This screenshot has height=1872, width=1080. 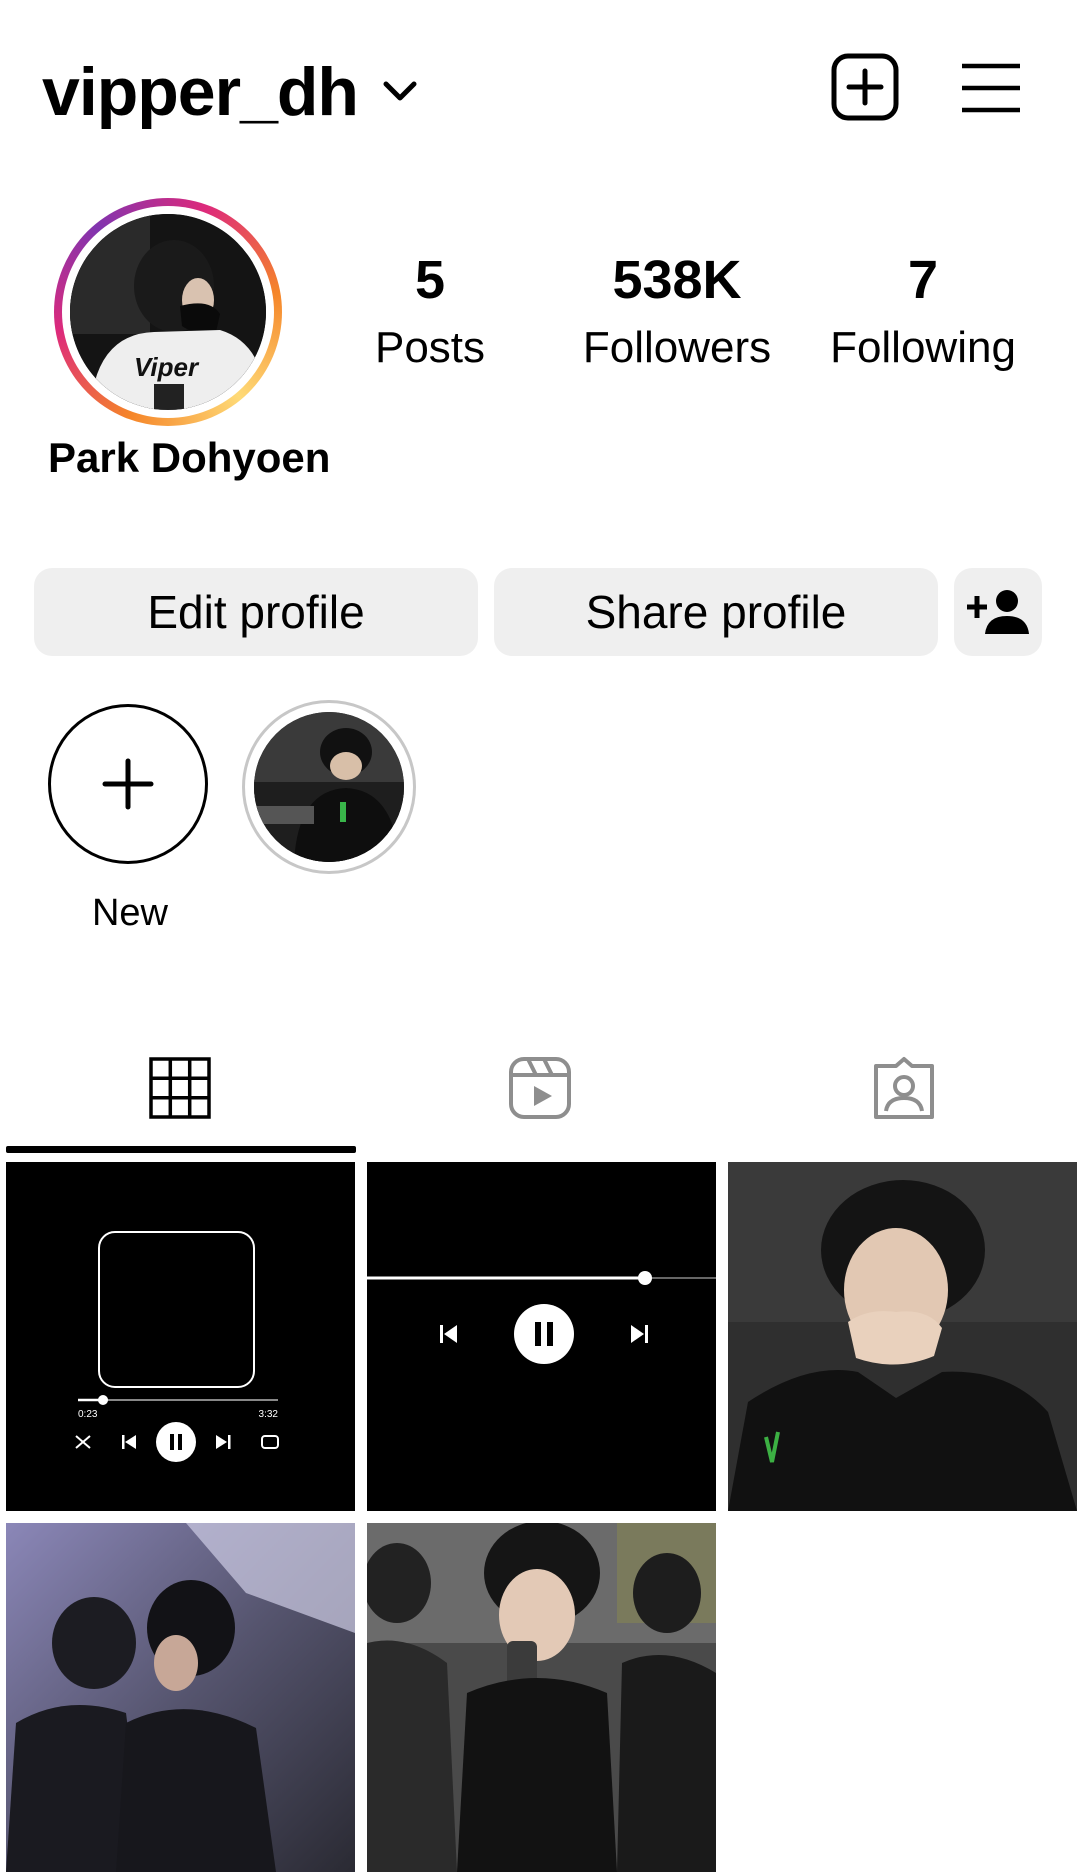 What do you see at coordinates (167, 367) in the screenshot?
I see `avatar-jersey-text: Viper` at bounding box center [167, 367].